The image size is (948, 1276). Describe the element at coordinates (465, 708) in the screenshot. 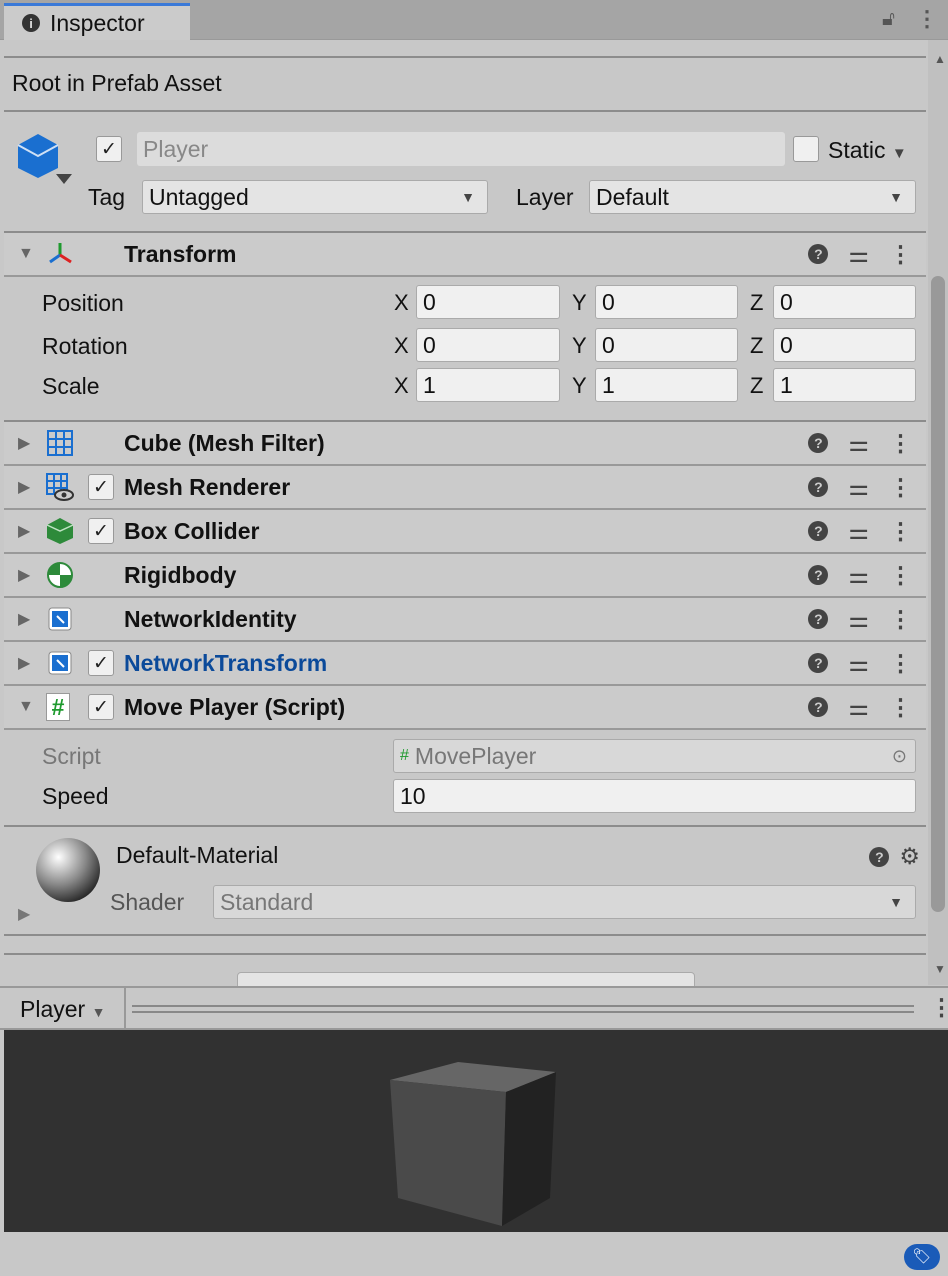

I see `move-player-header: ▼ # ✓ Move Player (Script) ? ⚌ ⋮` at that location.